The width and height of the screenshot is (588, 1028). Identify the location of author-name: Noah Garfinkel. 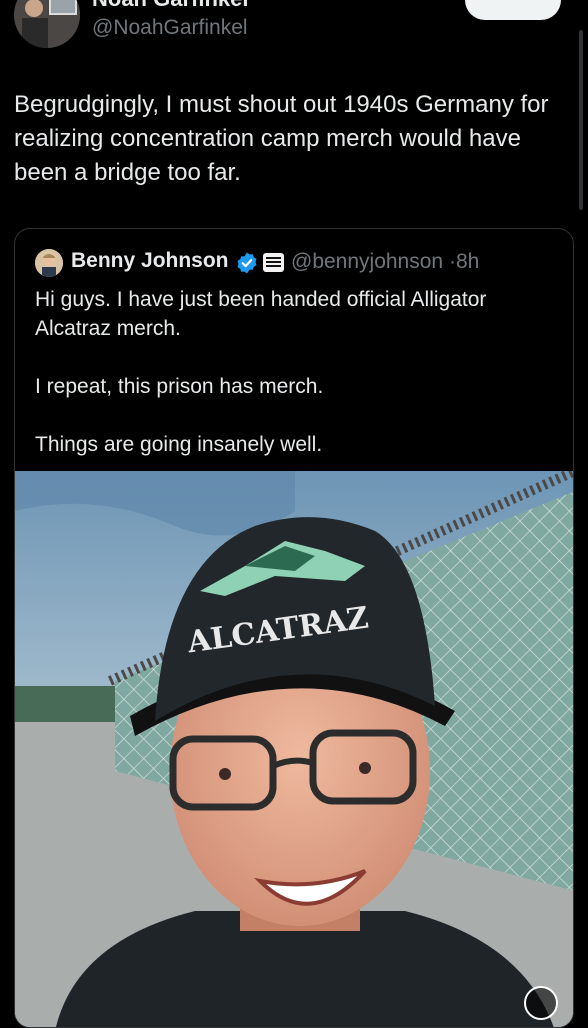
(170, 6).